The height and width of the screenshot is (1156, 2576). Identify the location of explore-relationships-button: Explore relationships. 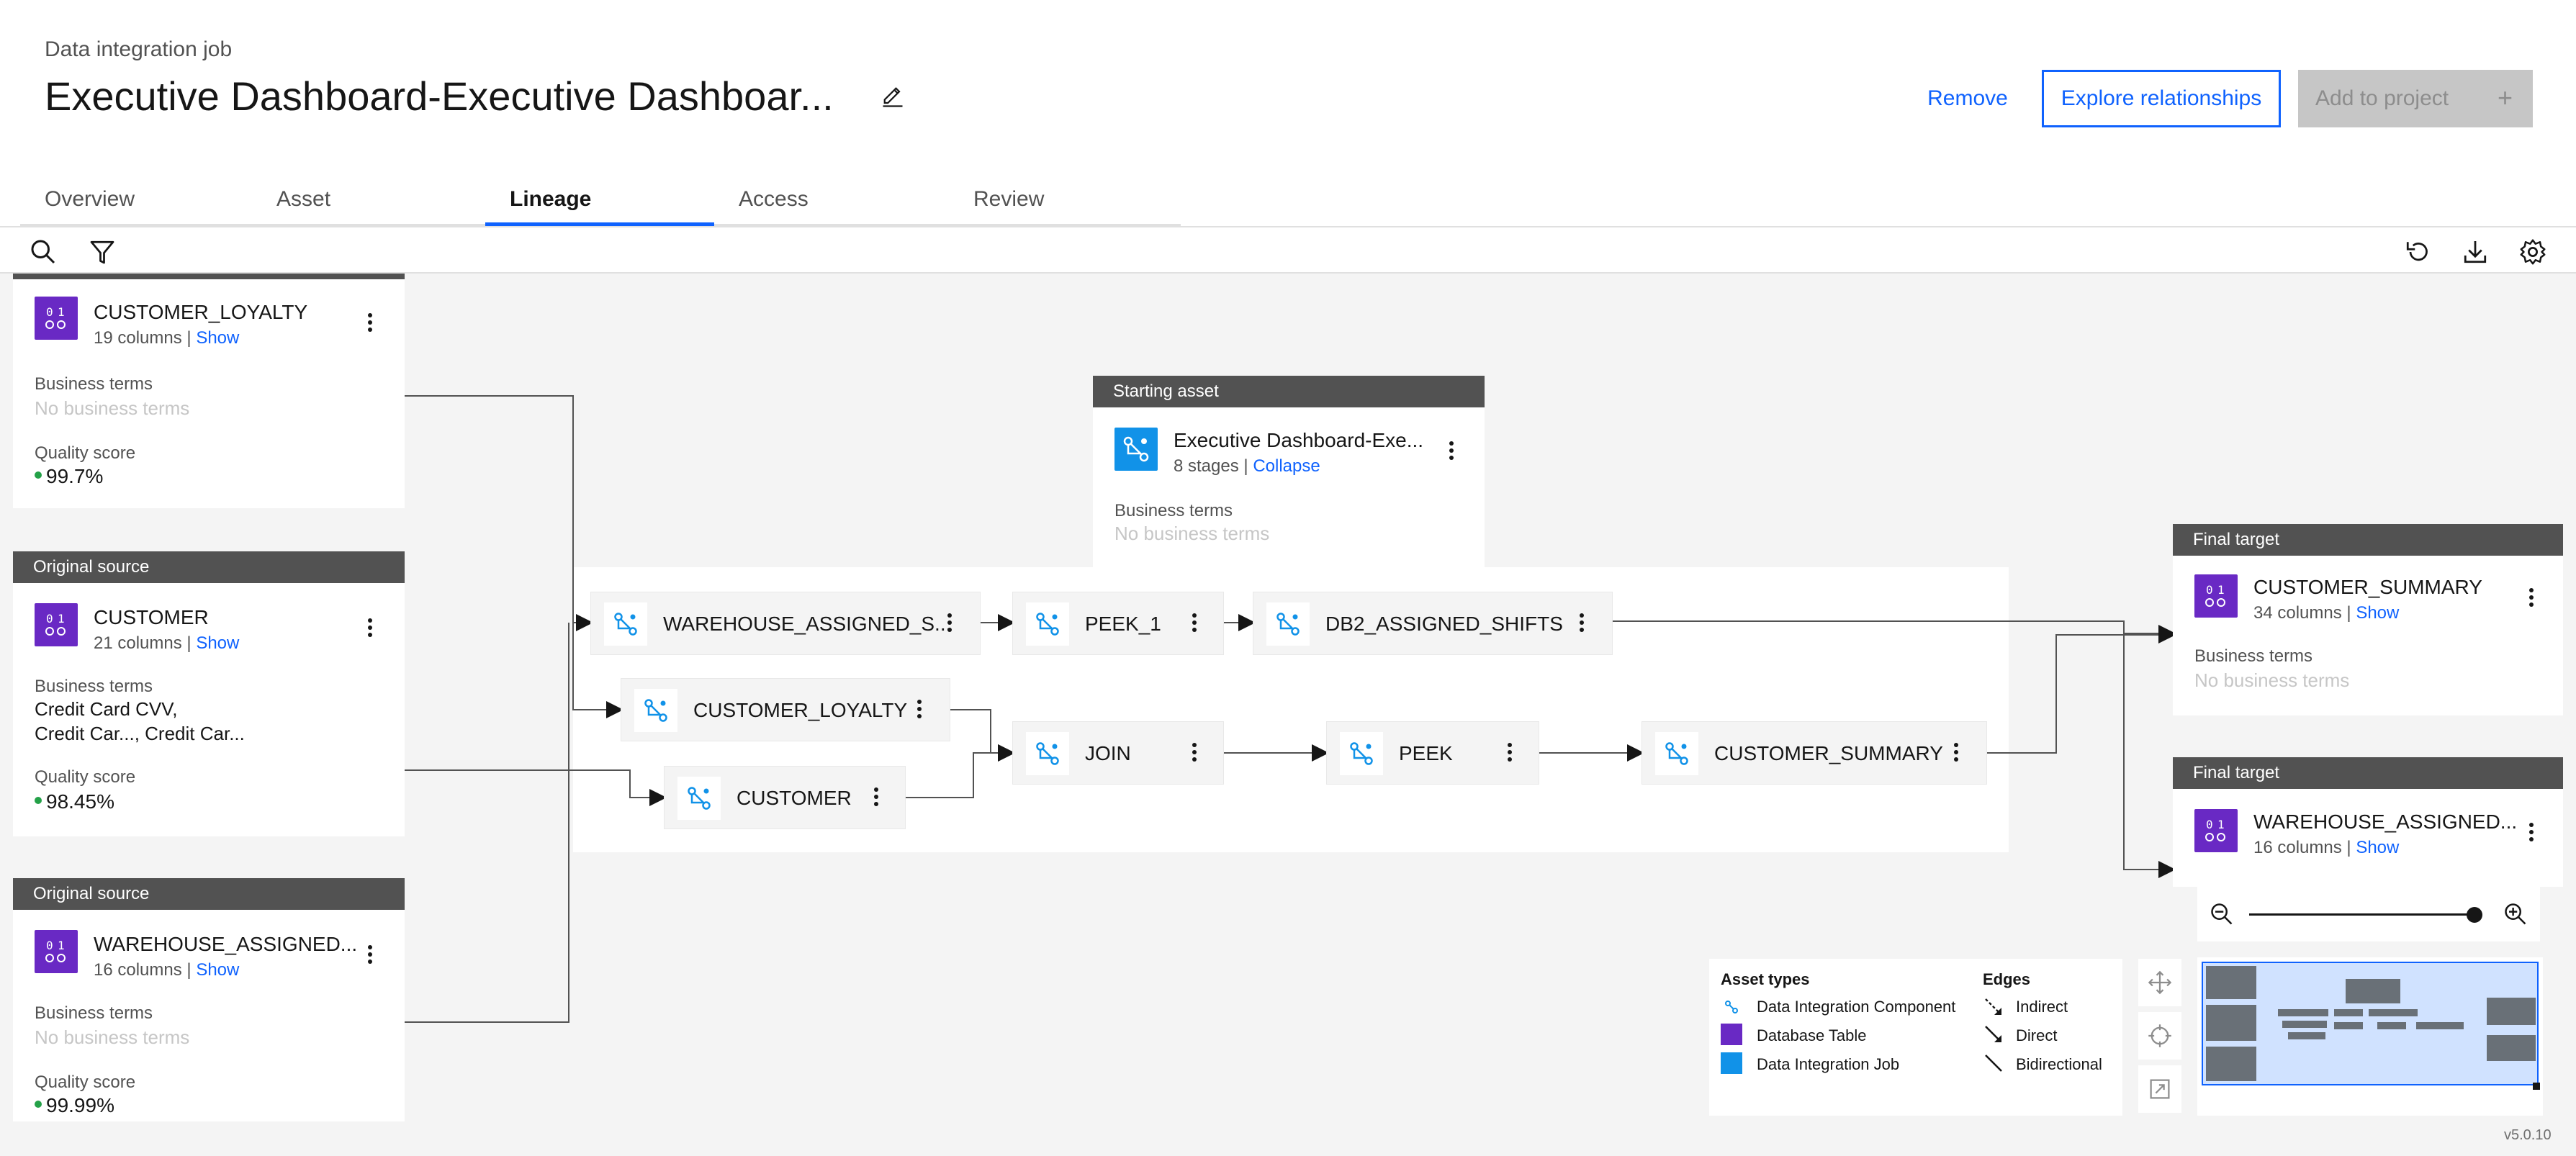
(2161, 98).